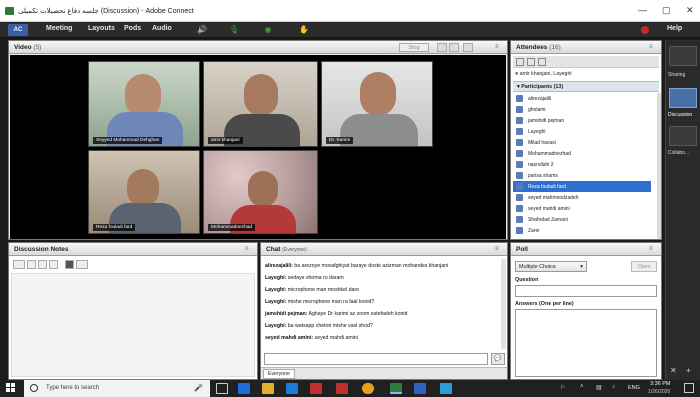 This screenshot has height=397, width=700. What do you see at coordinates (198, 388) in the screenshot?
I see `microphone-icon: 🎤` at bounding box center [198, 388].